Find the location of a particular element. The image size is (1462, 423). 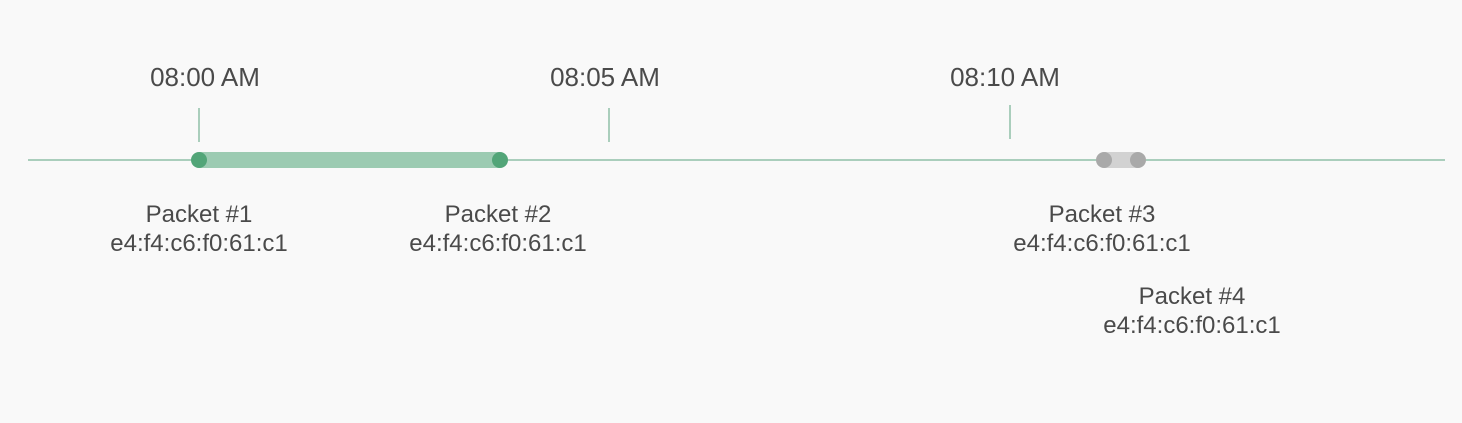

packet-1-label: Packet #1 e4:f4:c6:f0:61:c1 is located at coordinates (198, 229).